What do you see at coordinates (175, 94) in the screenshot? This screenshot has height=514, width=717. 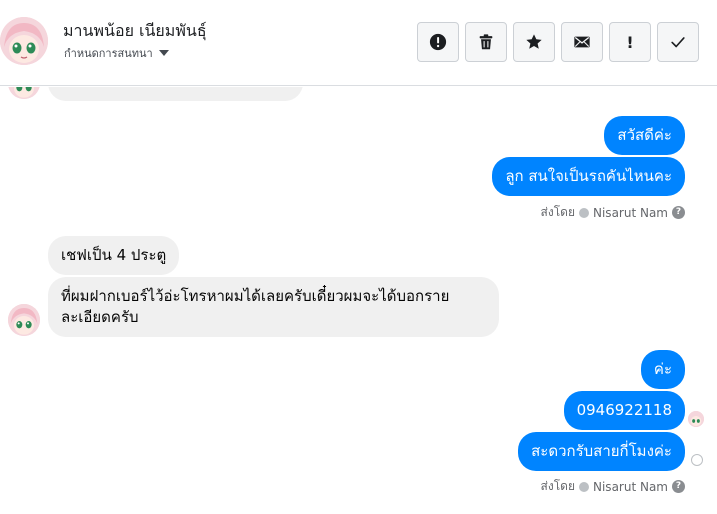 I see `message-bubble-incoming` at bounding box center [175, 94].